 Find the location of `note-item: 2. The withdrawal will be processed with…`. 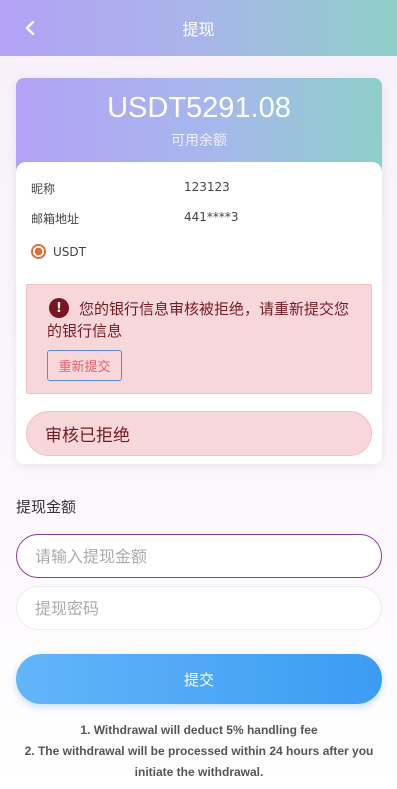

note-item: 2. The withdrawal will be processed with… is located at coordinates (199, 761).